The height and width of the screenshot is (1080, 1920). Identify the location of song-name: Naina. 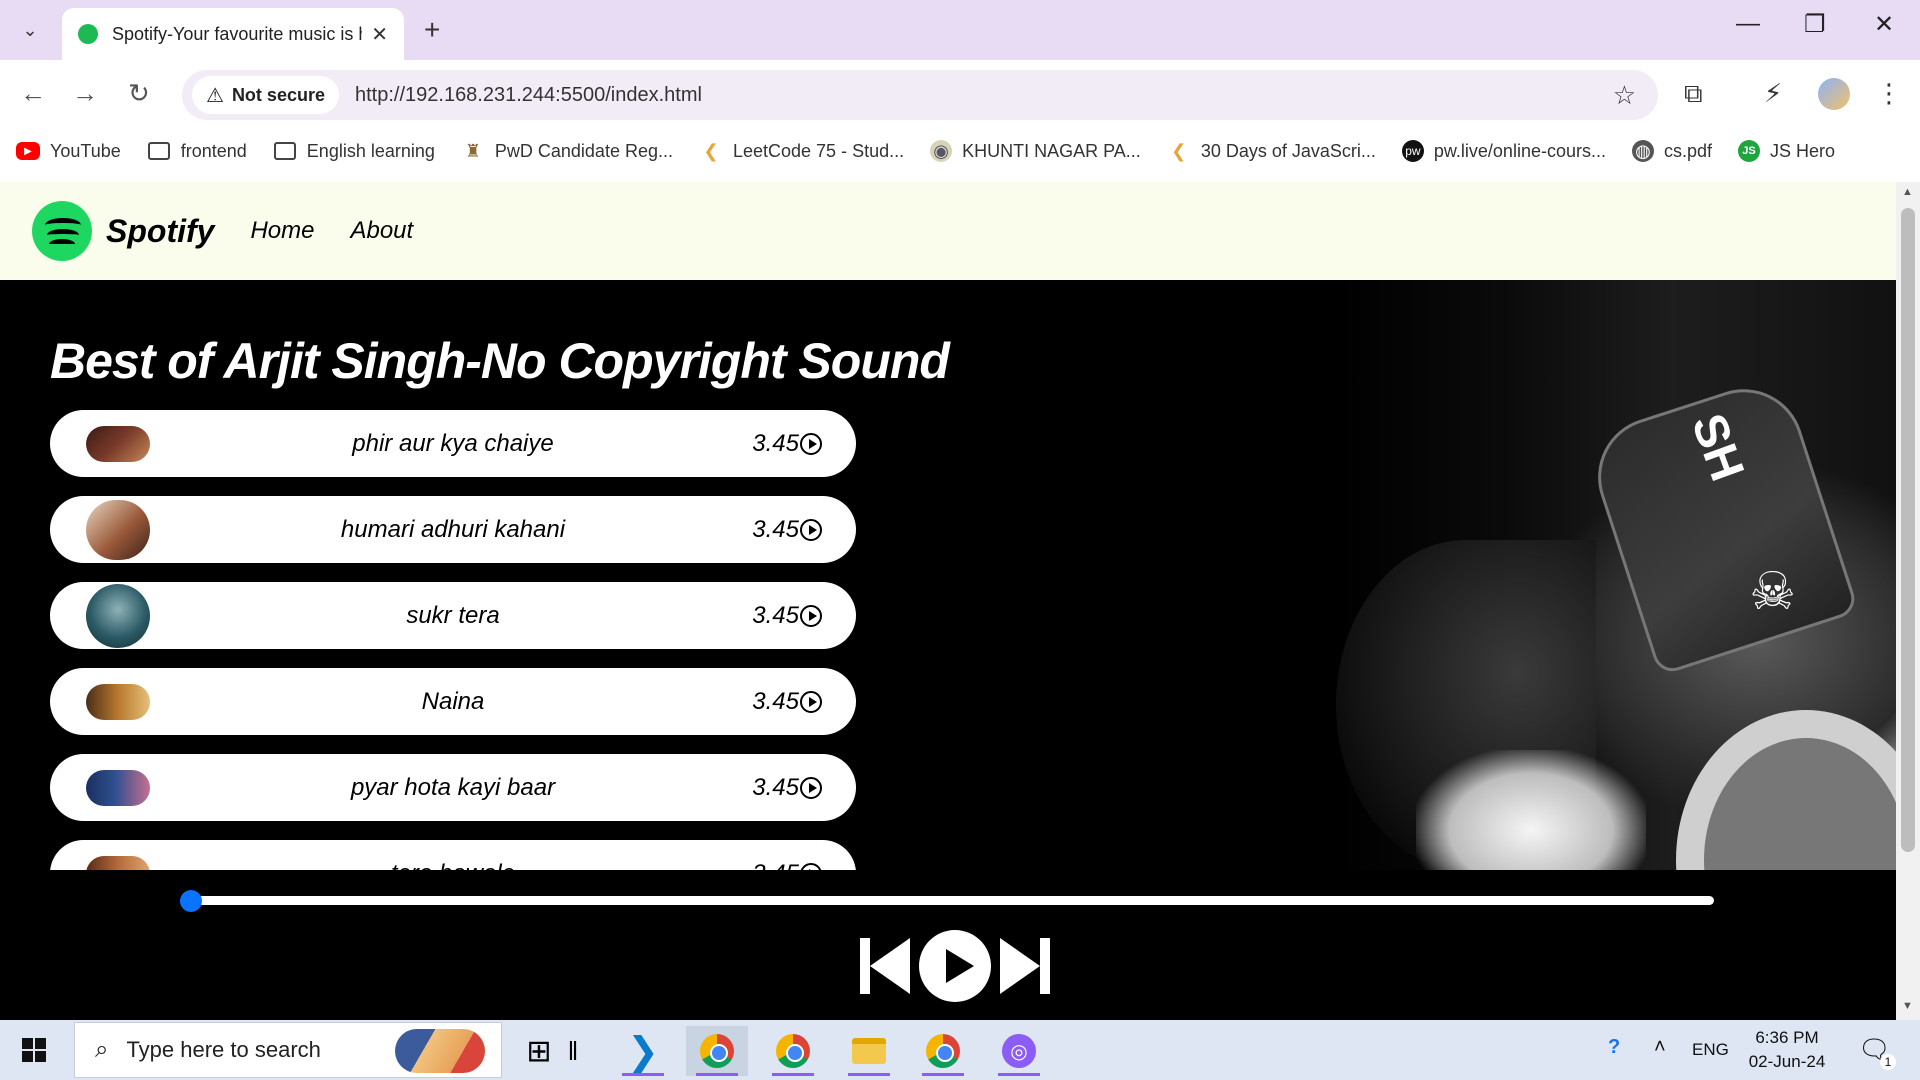
(453, 701).